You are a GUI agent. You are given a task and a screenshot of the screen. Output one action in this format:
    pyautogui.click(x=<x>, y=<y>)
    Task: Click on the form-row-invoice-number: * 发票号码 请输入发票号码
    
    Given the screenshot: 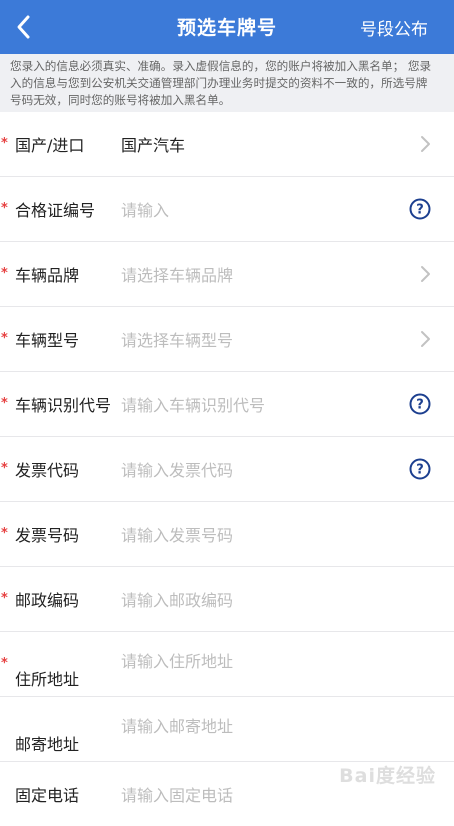 What is the action you would take?
    pyautogui.click(x=227, y=534)
    